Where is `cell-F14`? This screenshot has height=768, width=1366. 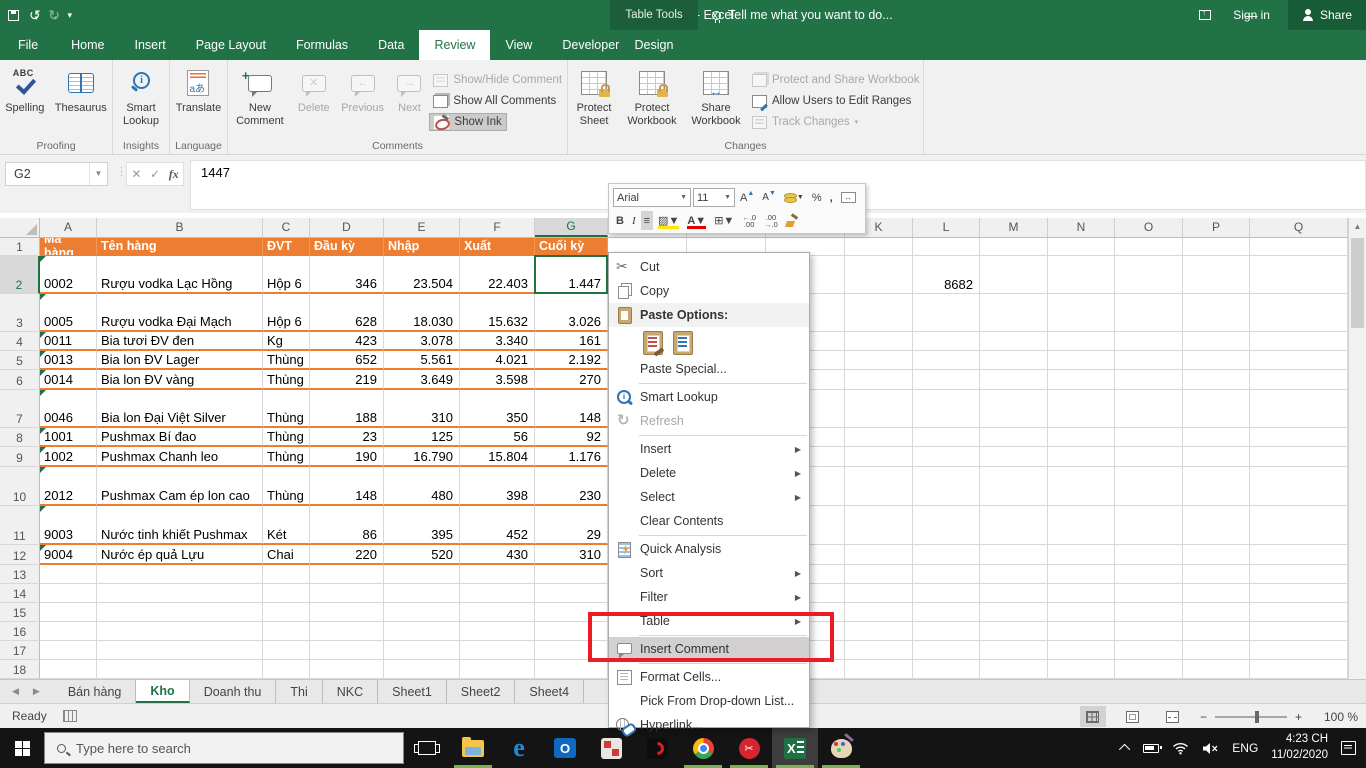
cell-F14 is located at coordinates (497, 593).